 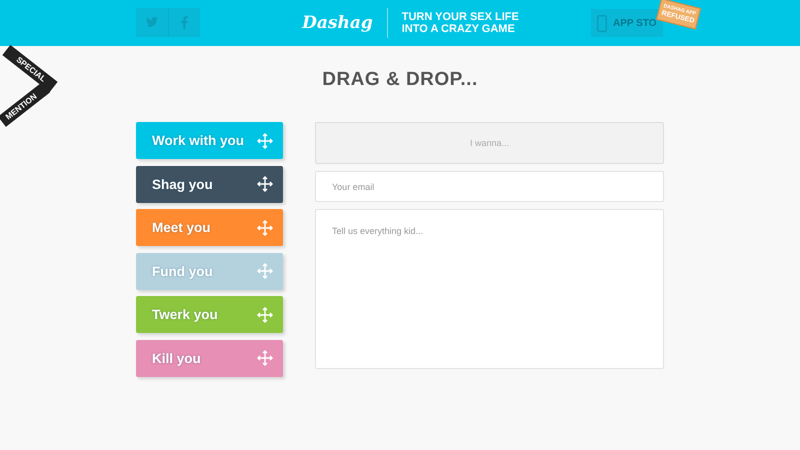 I want to click on logo: Dashag, so click(x=337, y=23).